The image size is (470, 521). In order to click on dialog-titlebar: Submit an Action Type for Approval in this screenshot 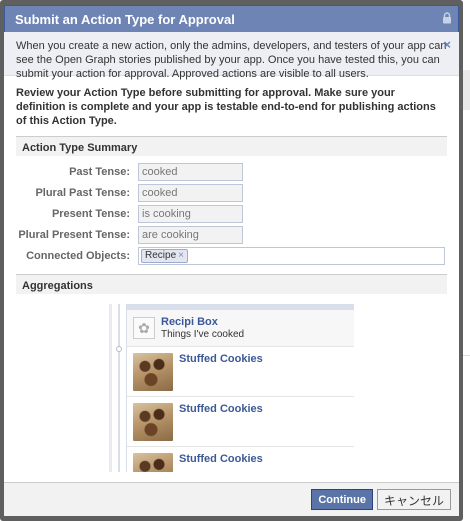, I will do `click(231, 18)`.